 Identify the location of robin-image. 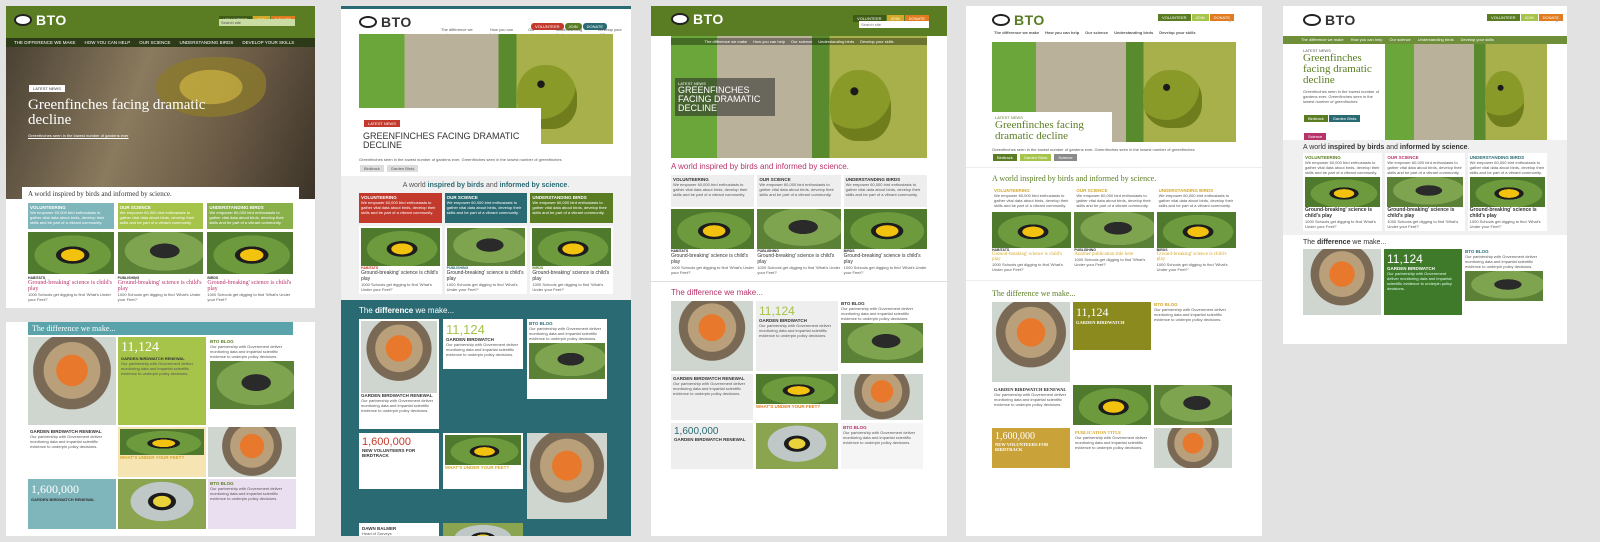
(882, 397).